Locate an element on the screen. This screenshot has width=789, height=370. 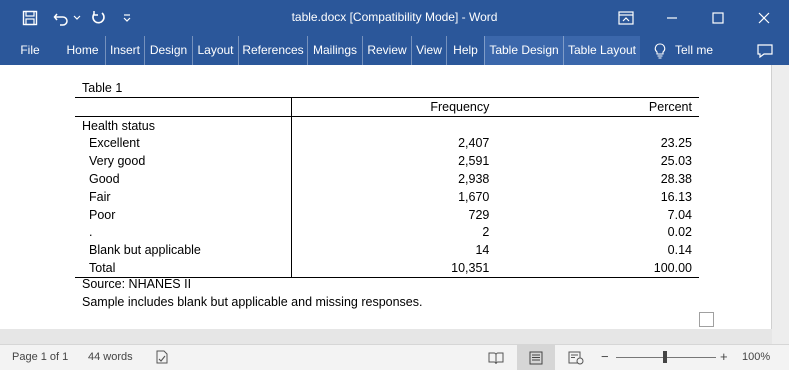
table-row: . 2 0.02 is located at coordinates (387, 232).